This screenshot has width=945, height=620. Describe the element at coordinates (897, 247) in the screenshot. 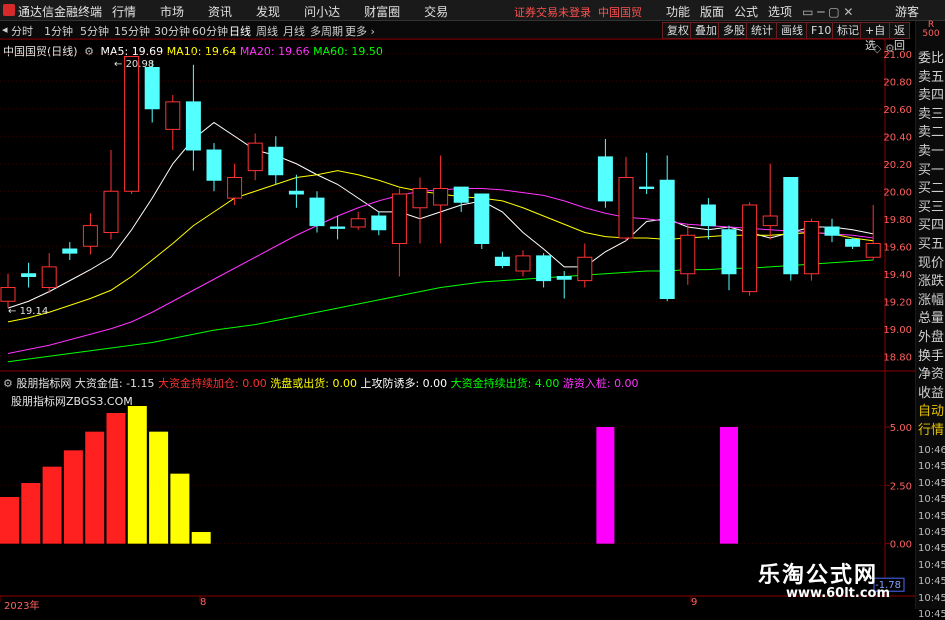

I see `price-tick-label: 19.60` at that location.